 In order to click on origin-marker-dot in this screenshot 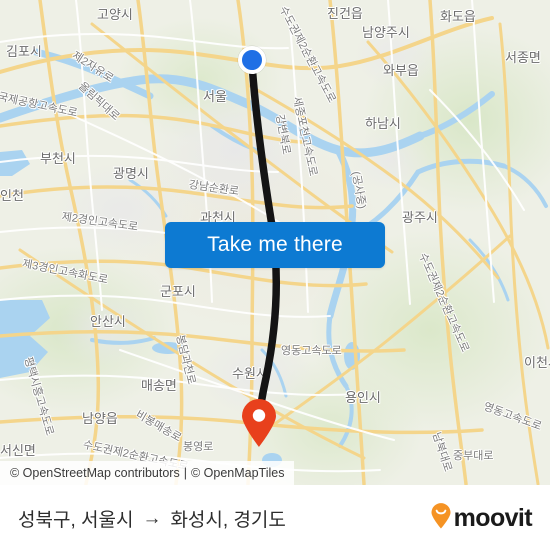, I will do `click(252, 60)`.